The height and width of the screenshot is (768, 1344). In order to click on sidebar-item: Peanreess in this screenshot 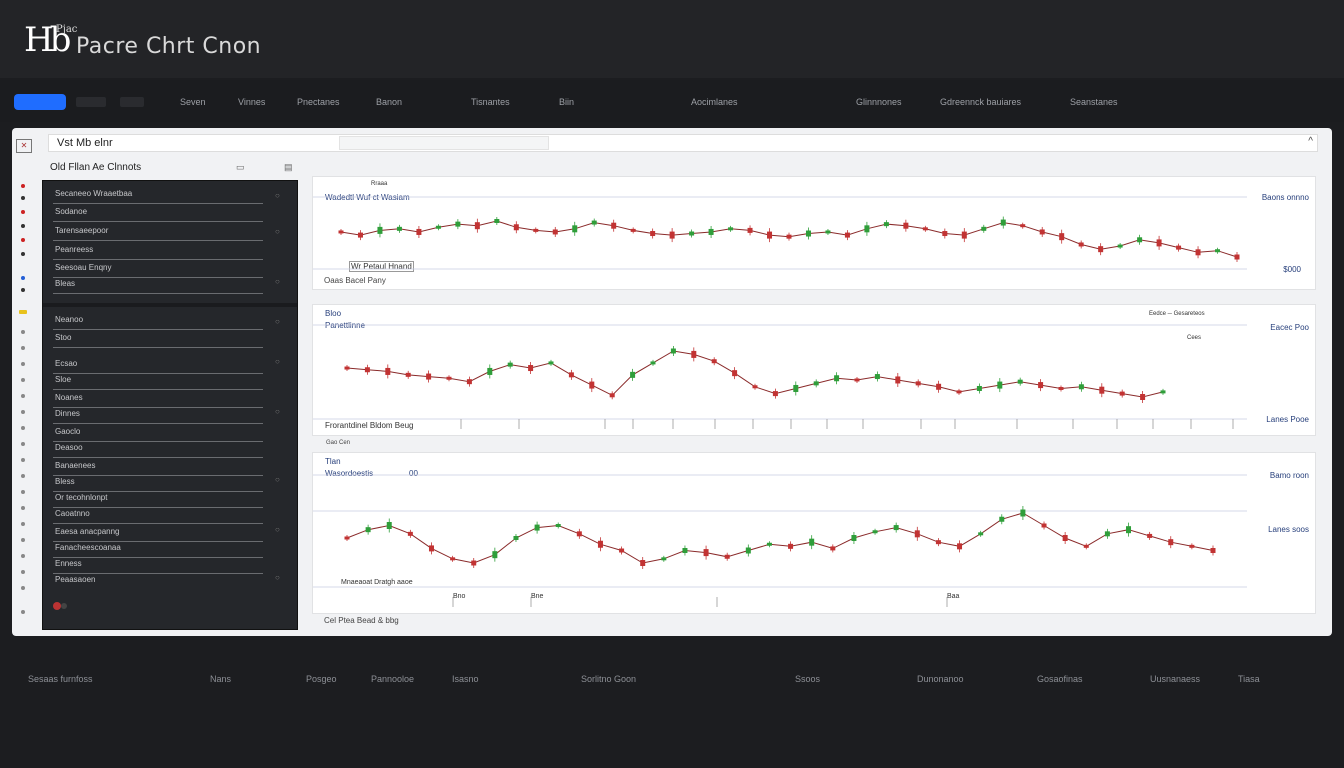, I will do `click(158, 251)`.